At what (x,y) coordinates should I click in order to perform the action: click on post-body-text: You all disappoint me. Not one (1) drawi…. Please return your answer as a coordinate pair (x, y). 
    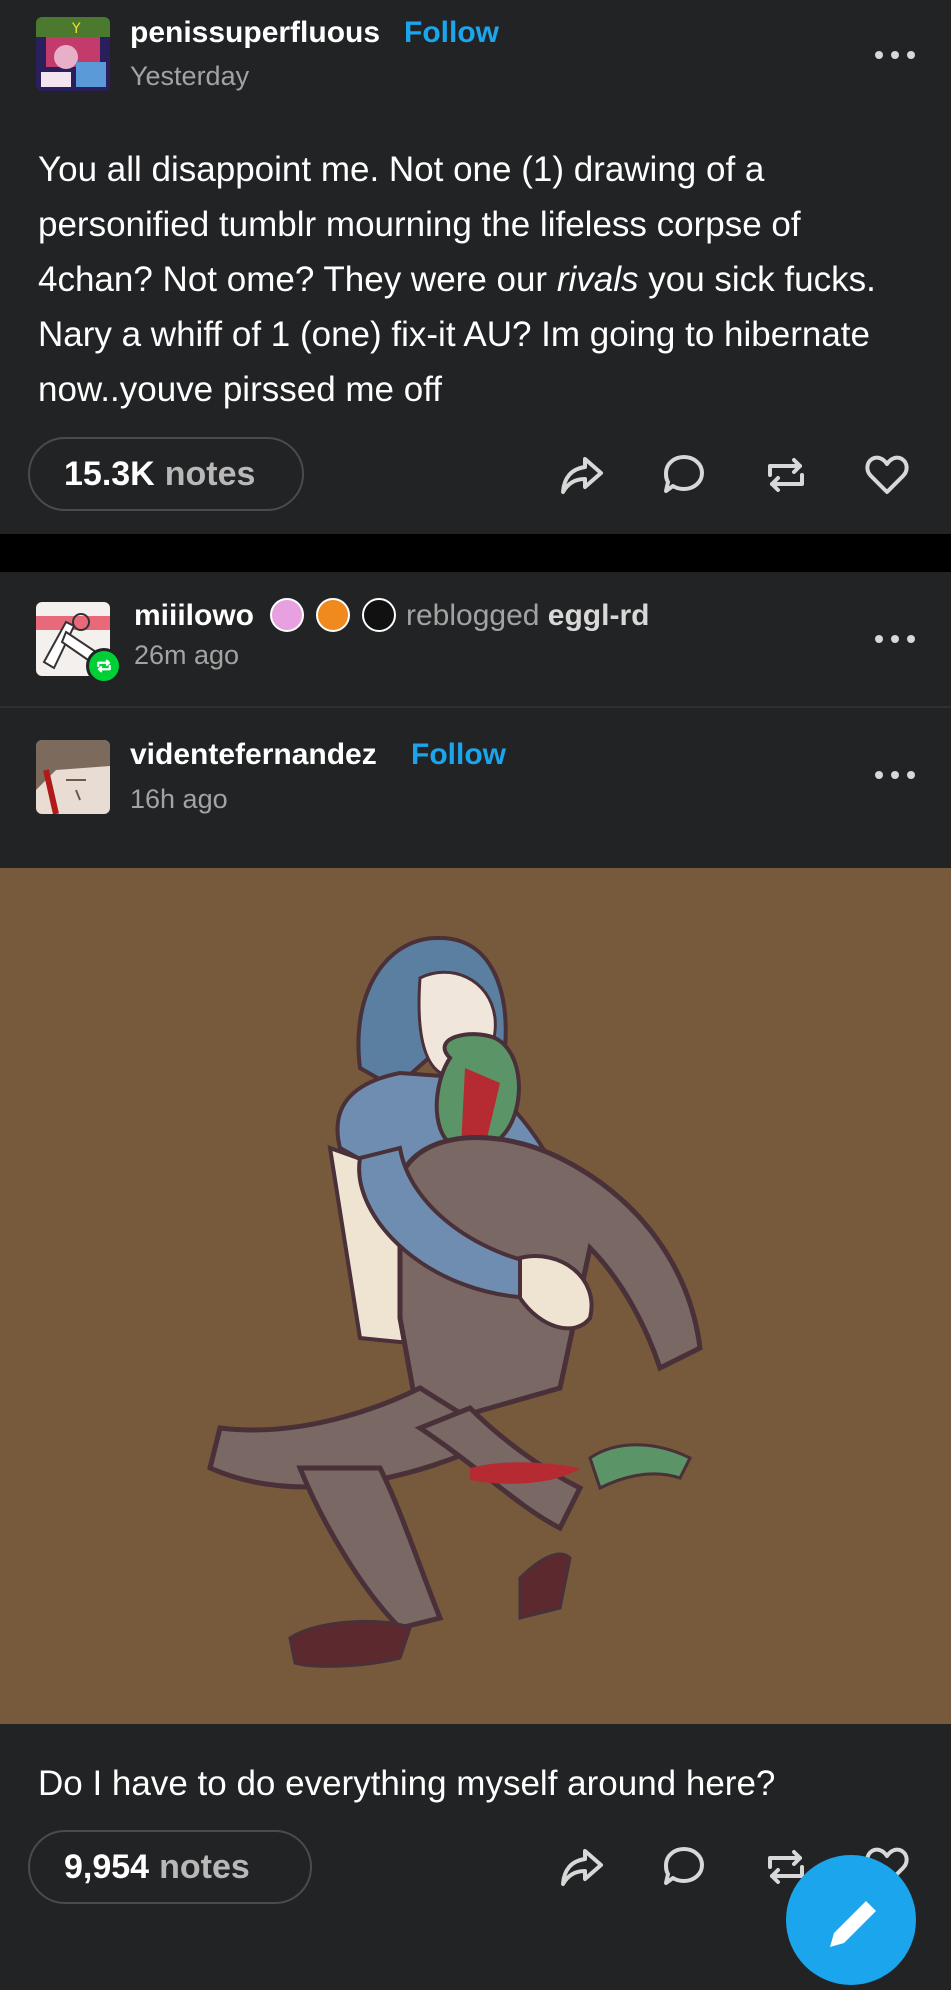
    Looking at the image, I should click on (457, 279).